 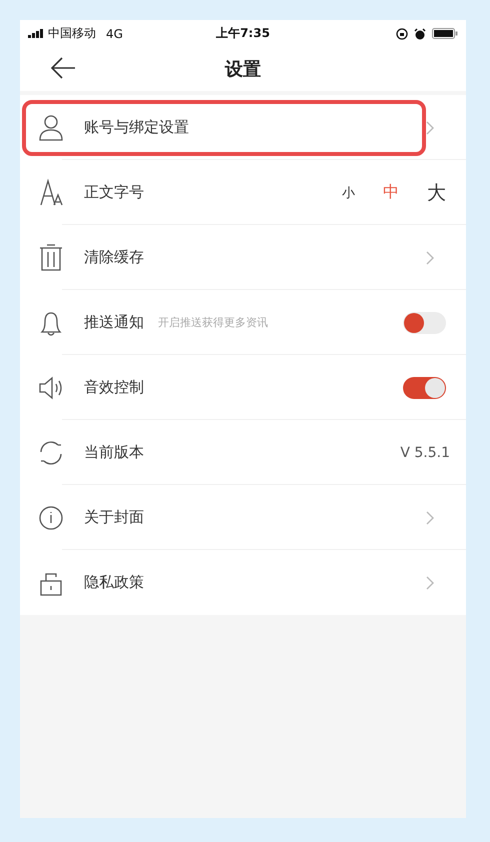 I want to click on person-icon, so click(x=51, y=127).